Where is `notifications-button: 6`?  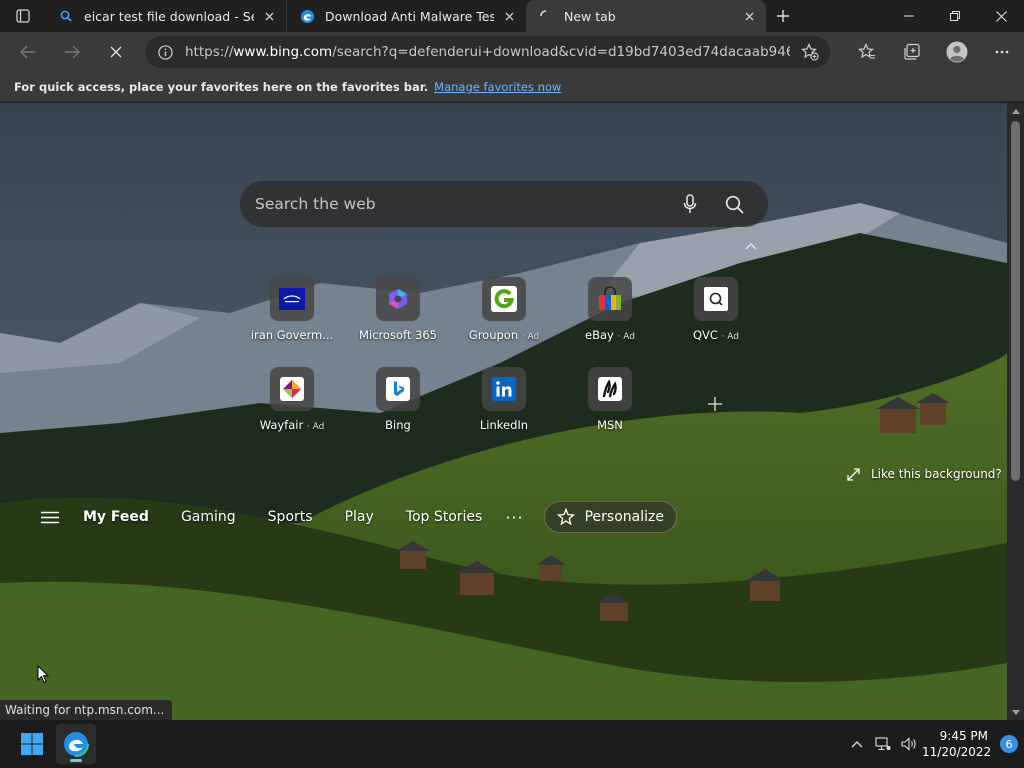
notifications-button: 6 is located at coordinates (1009, 744).